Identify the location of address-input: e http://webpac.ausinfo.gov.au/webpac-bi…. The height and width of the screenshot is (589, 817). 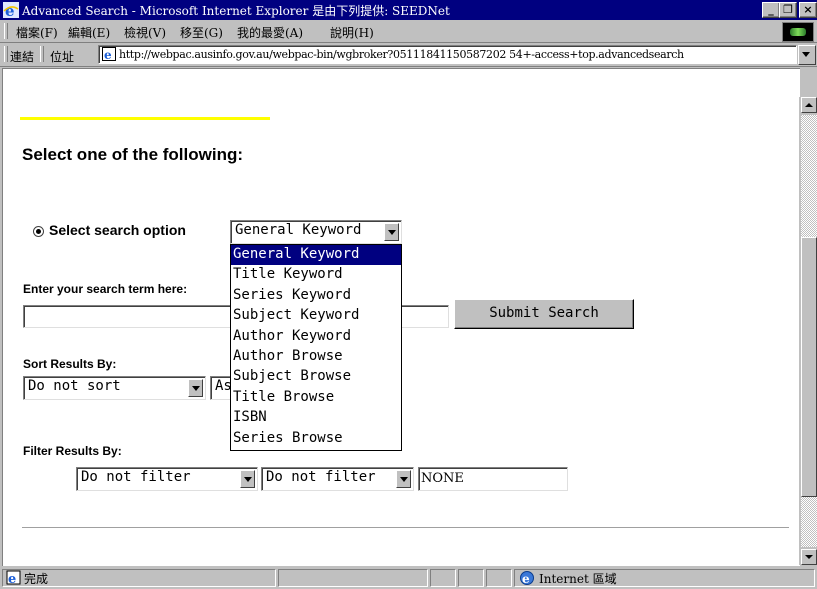
(447, 54).